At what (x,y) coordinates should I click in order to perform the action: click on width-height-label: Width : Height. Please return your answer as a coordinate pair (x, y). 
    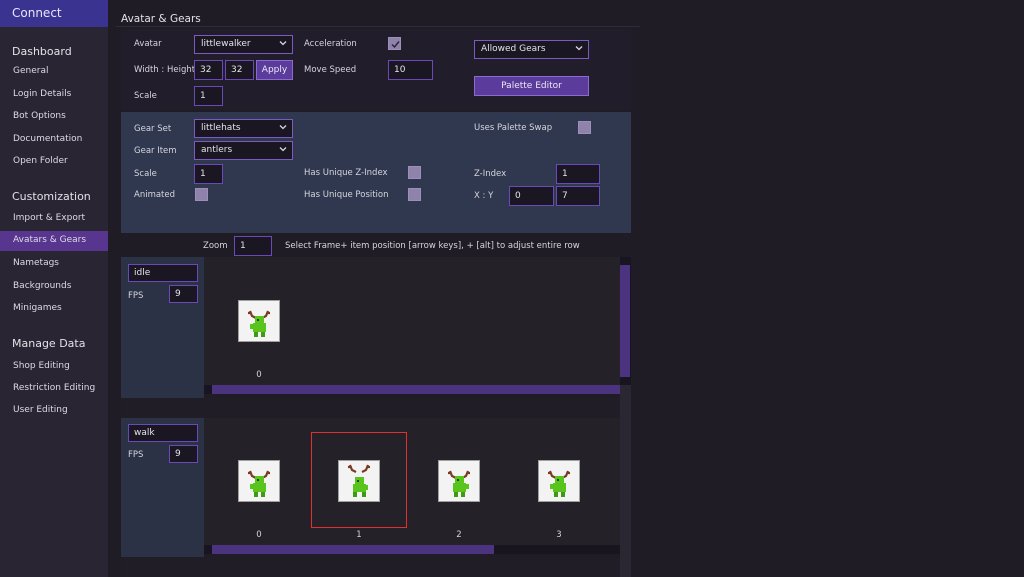
    Looking at the image, I should click on (165, 70).